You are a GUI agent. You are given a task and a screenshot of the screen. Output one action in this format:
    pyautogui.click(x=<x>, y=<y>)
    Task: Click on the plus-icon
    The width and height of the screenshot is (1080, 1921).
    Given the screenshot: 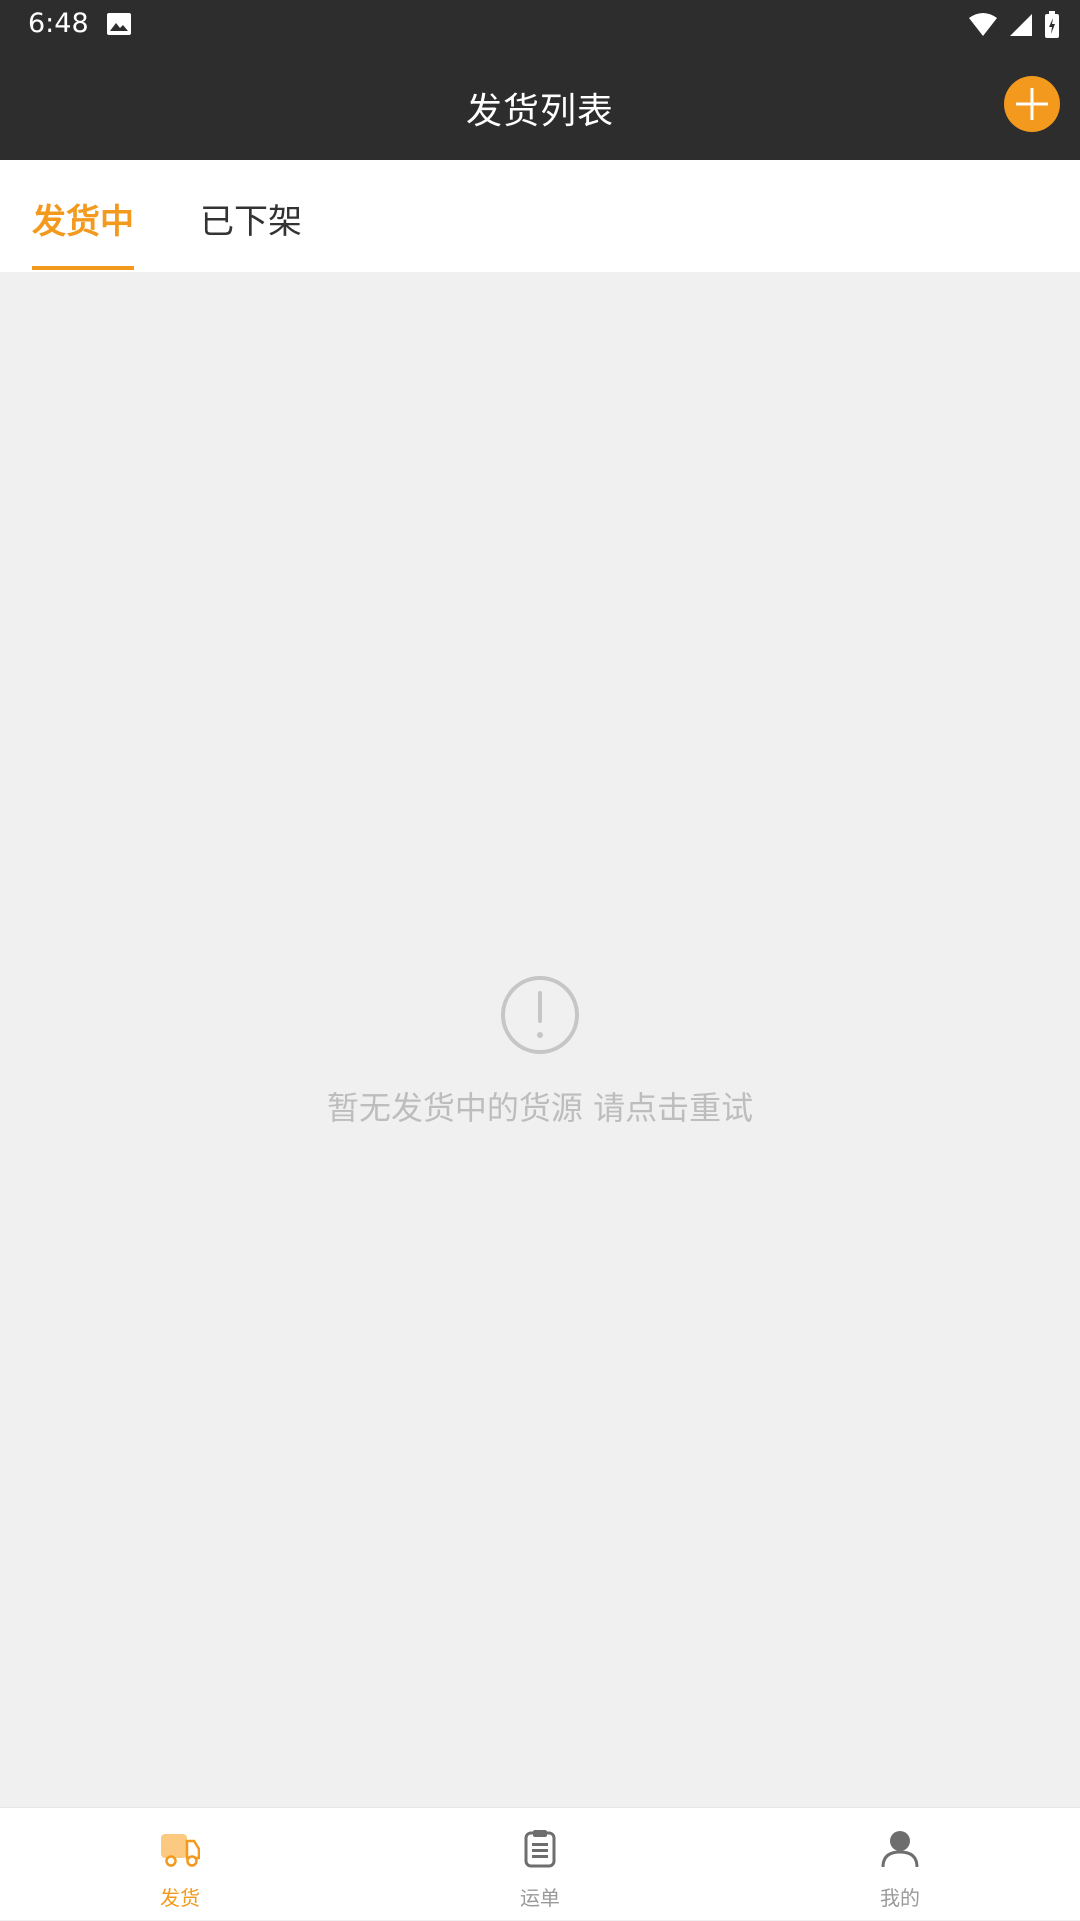 What is the action you would take?
    pyautogui.click(x=1032, y=104)
    